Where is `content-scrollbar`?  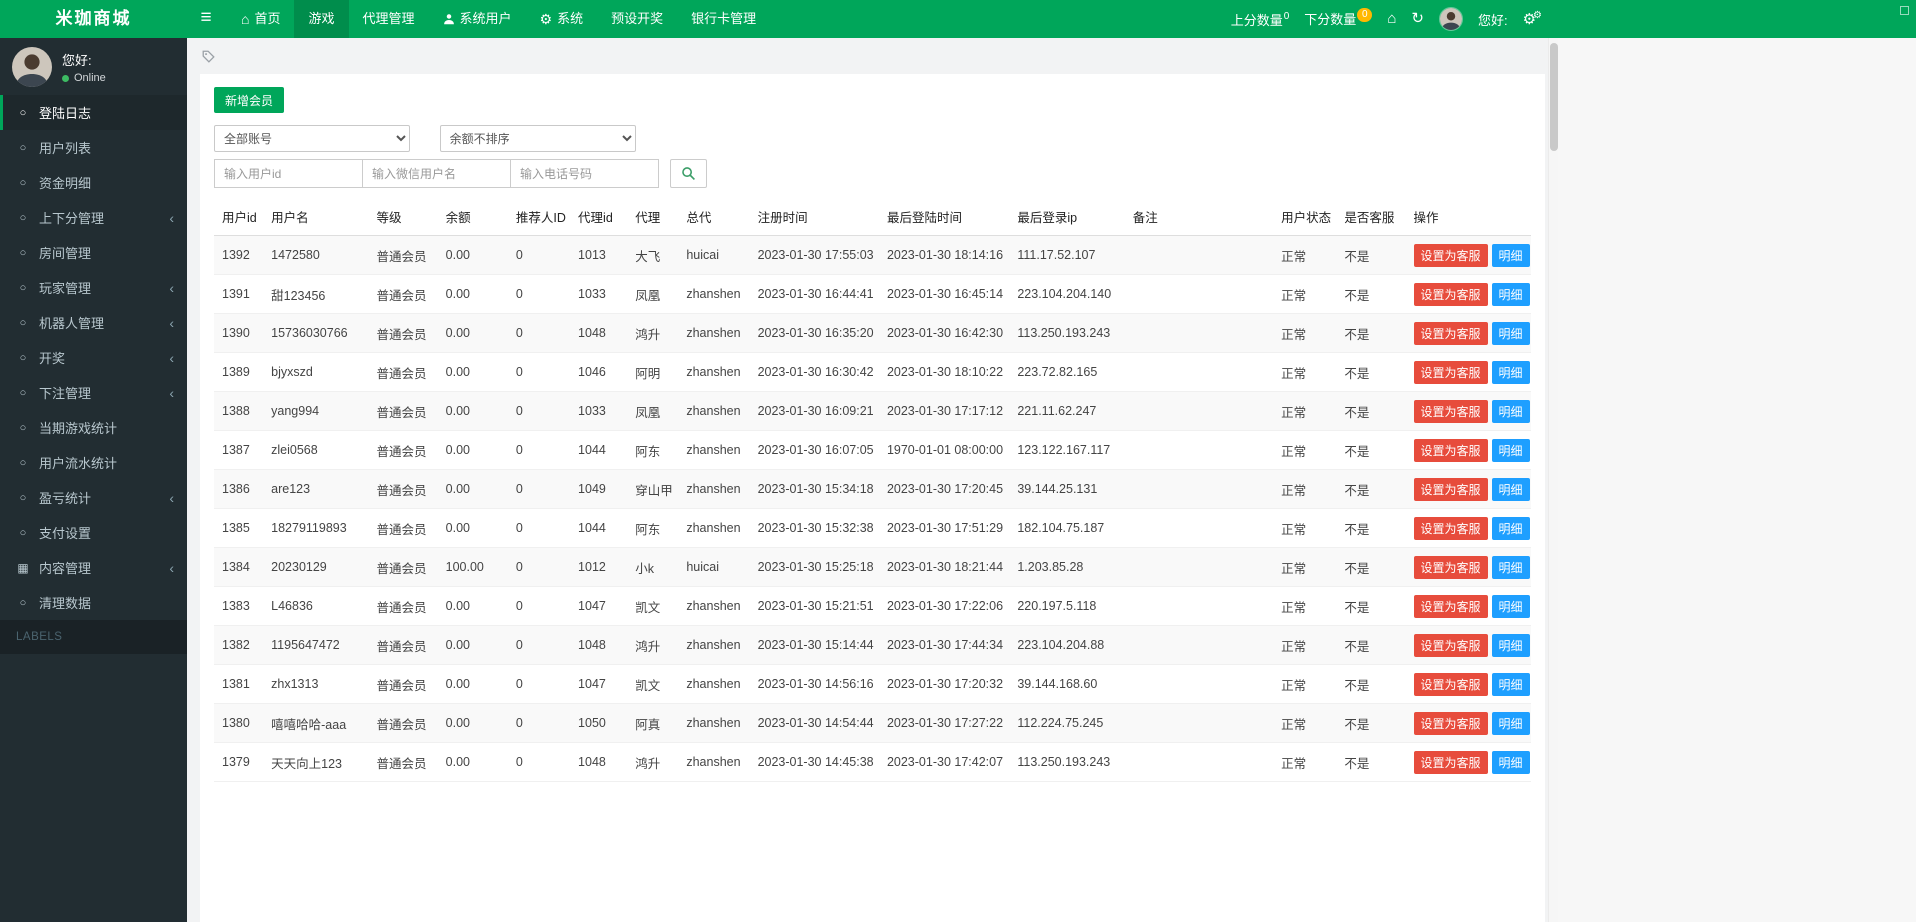 content-scrollbar is located at coordinates (1553, 480).